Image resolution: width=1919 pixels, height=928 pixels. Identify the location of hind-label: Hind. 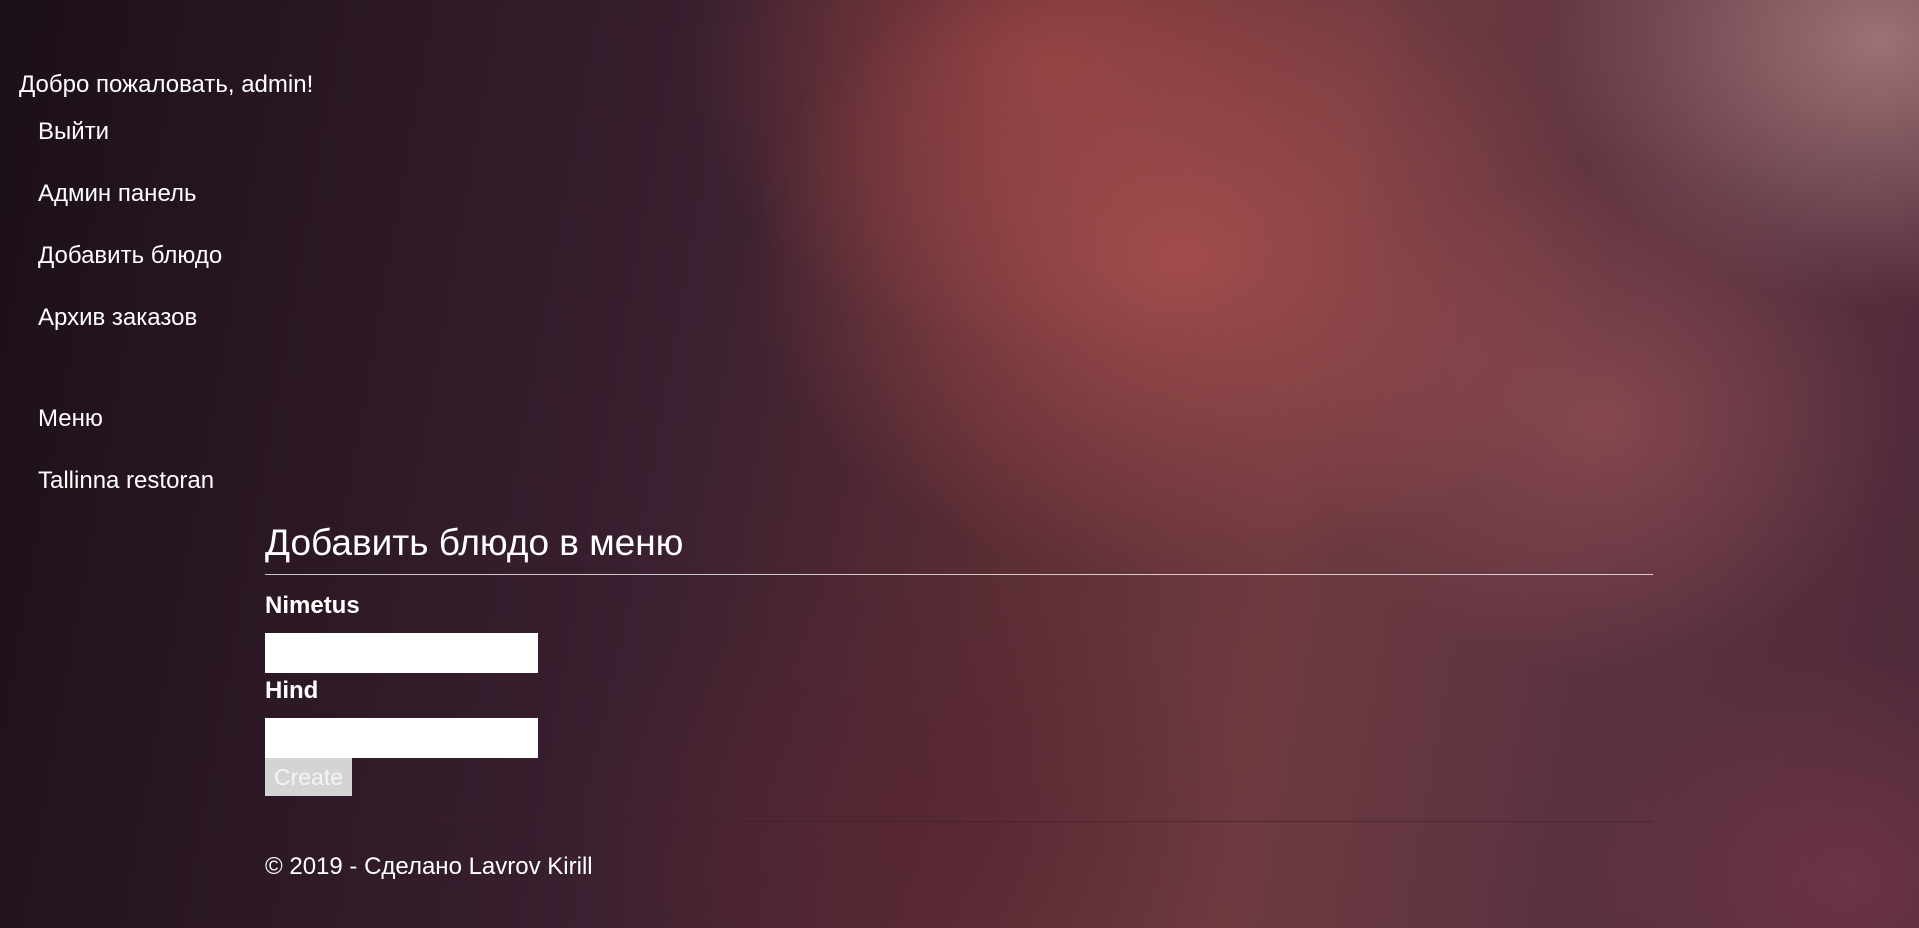
(292, 690).